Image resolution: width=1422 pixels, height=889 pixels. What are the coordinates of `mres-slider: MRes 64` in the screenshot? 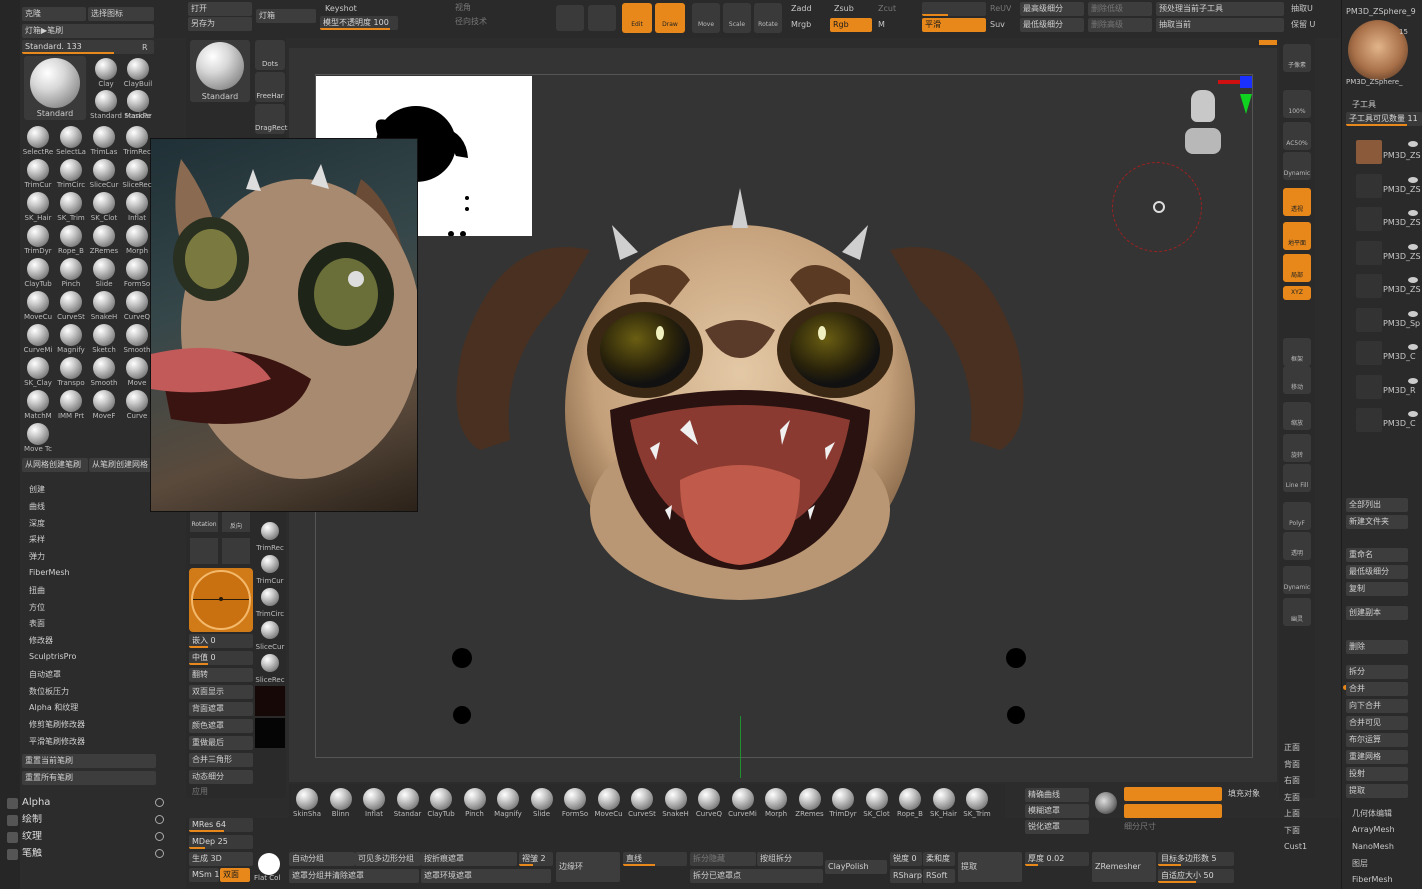 It's located at (221, 825).